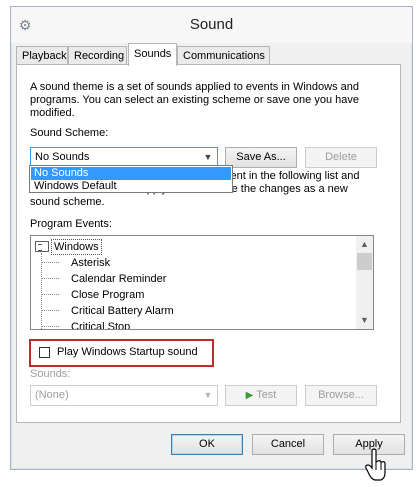 The image size is (419, 487). I want to click on window-icon, so click(42, 246).